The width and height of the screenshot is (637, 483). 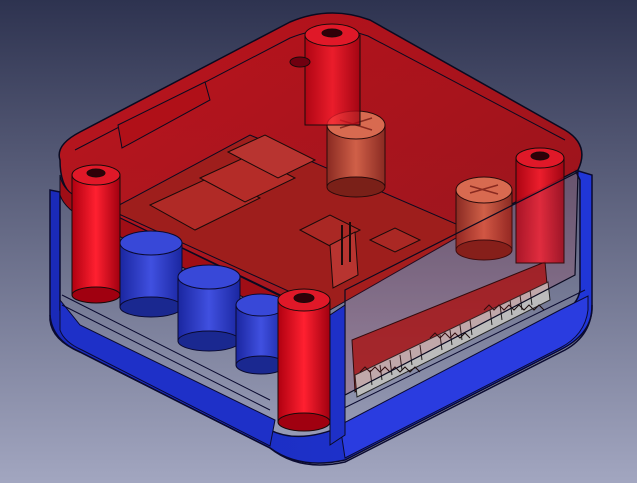 I want to click on enclosure-edge-outline, so click(x=337, y=375).